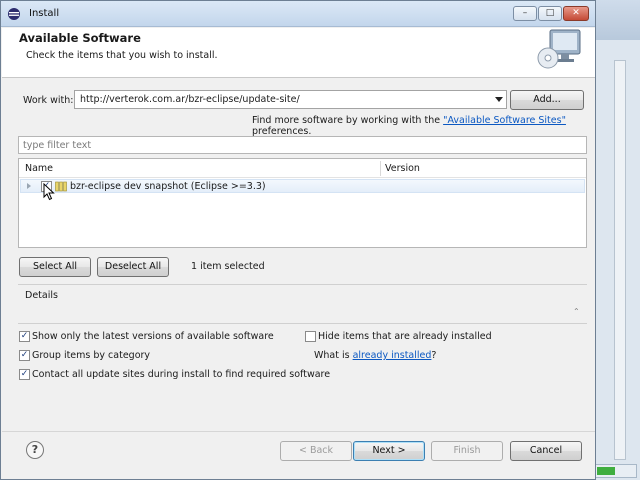 The width and height of the screenshot is (640, 480). I want to click on close-button: ✕, so click(576, 13).